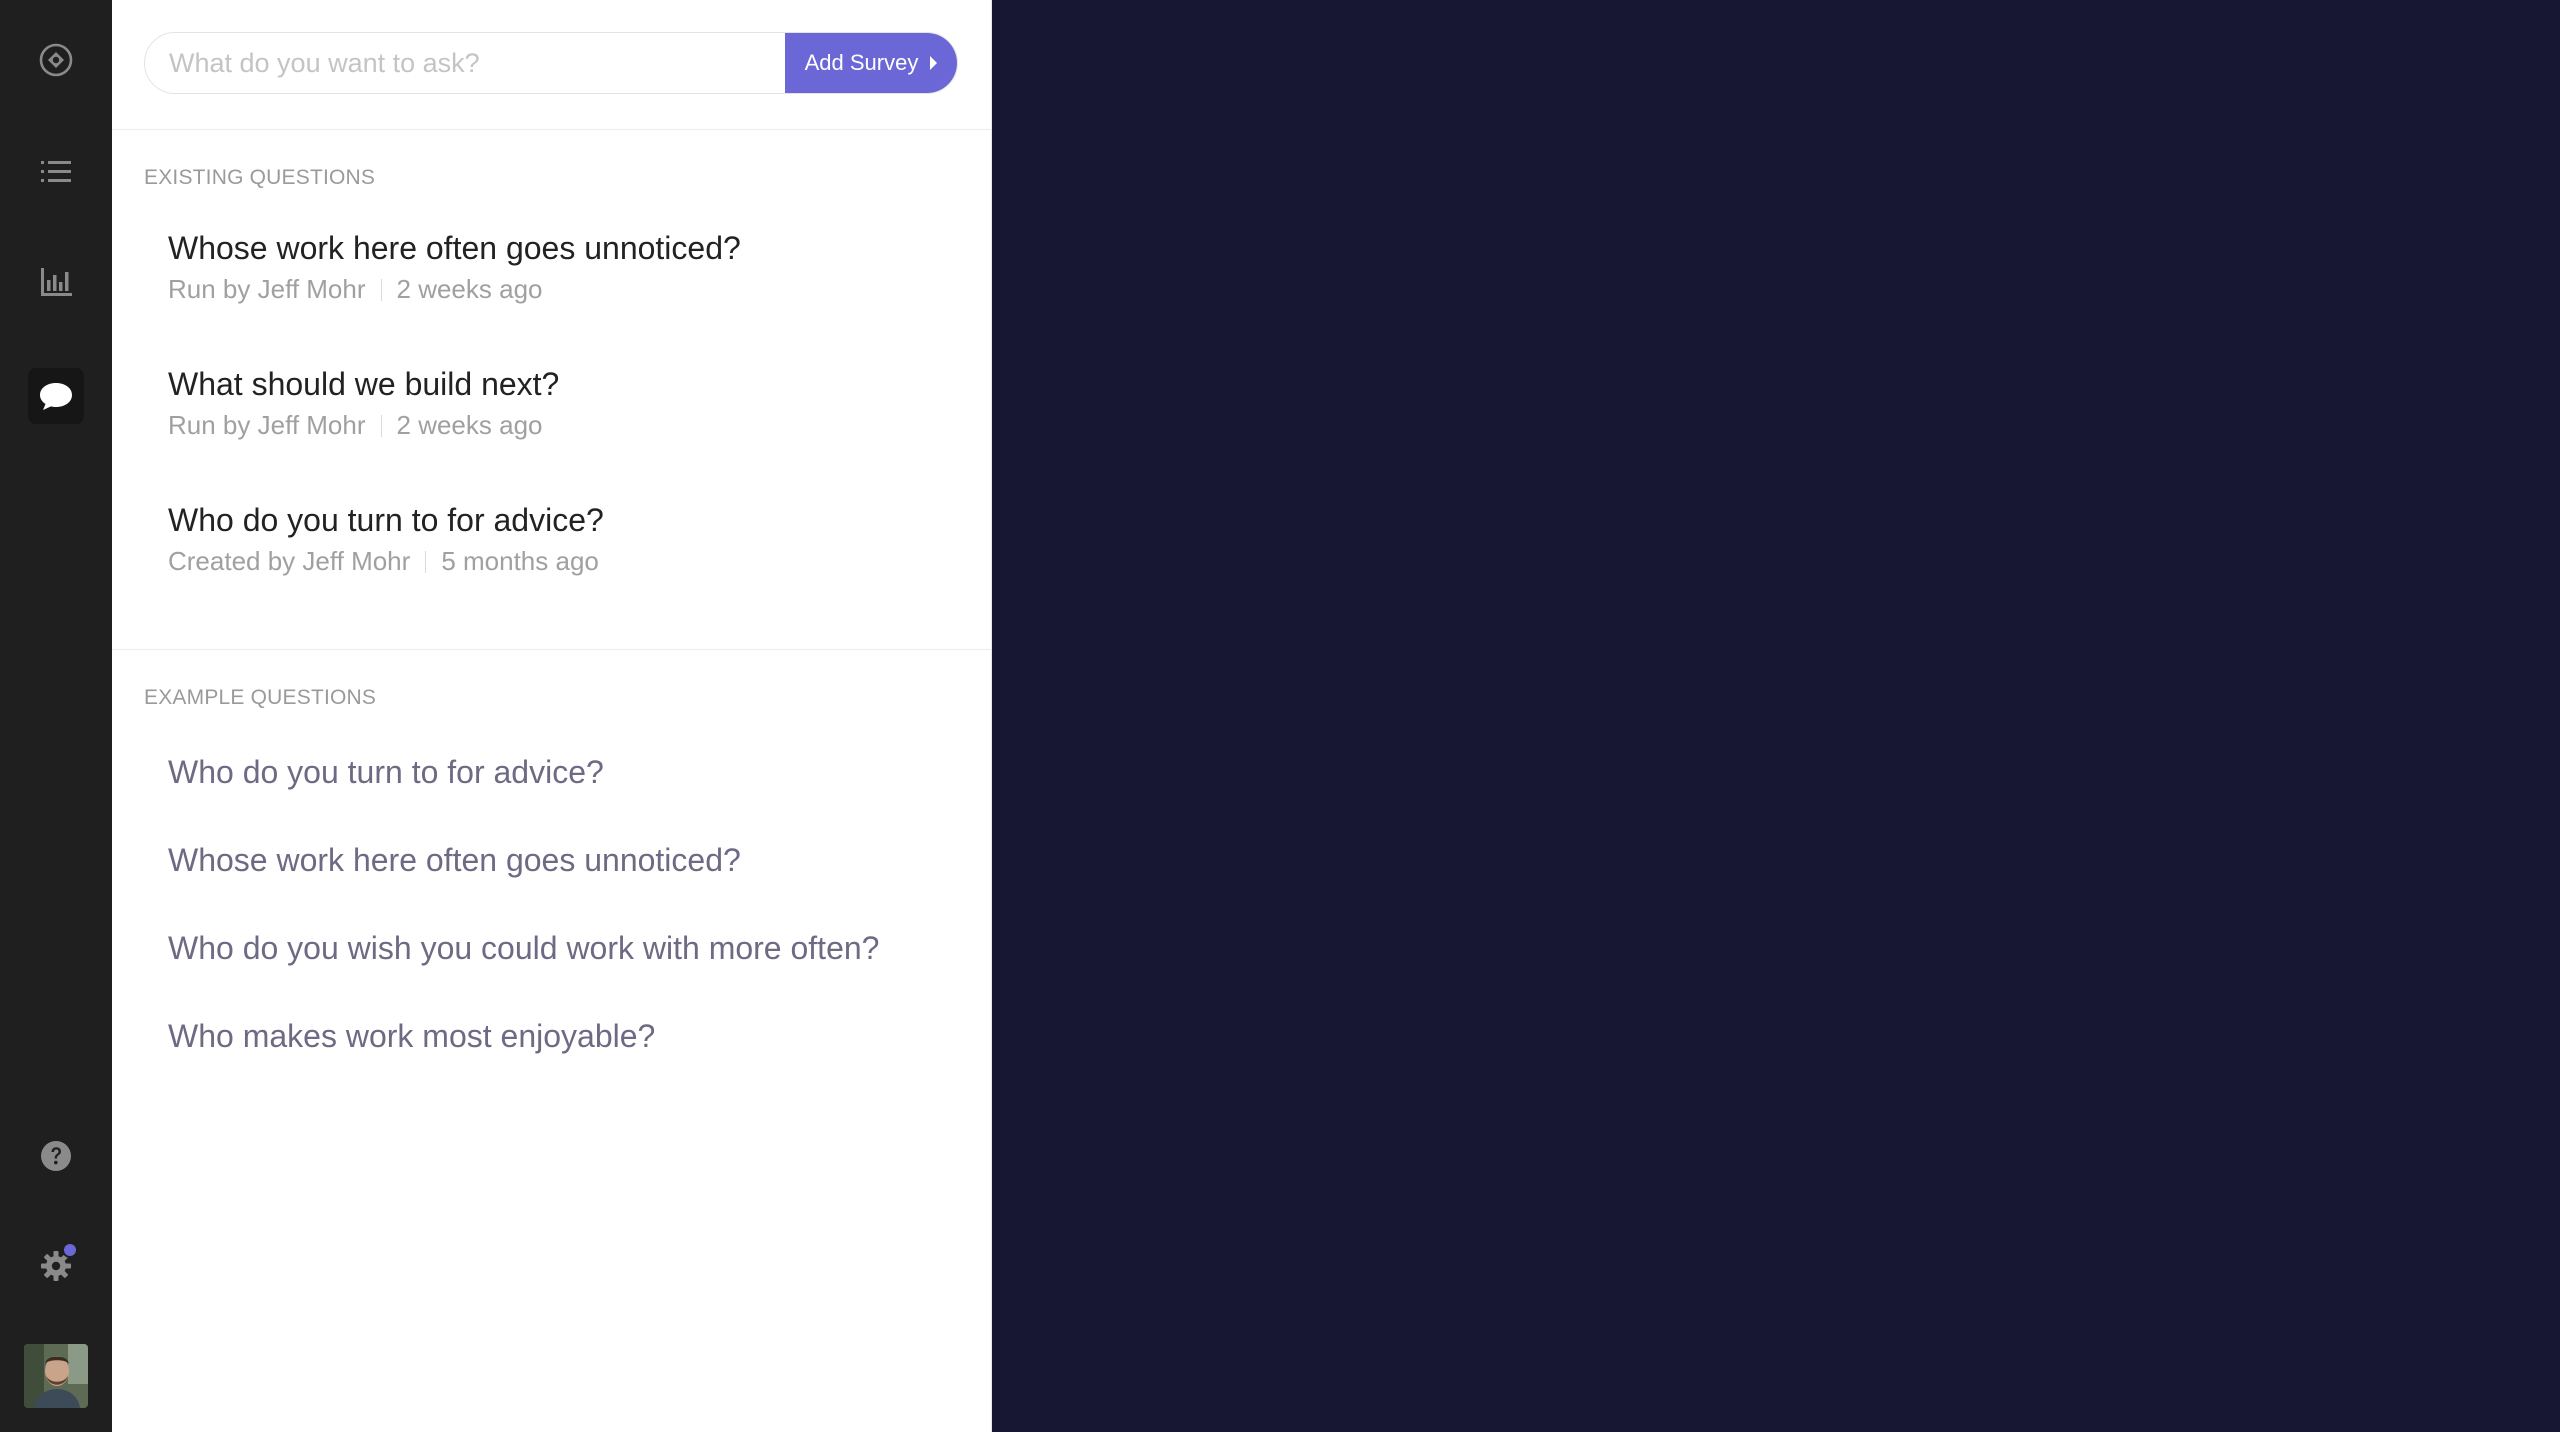  I want to click on question-input, so click(465, 63).